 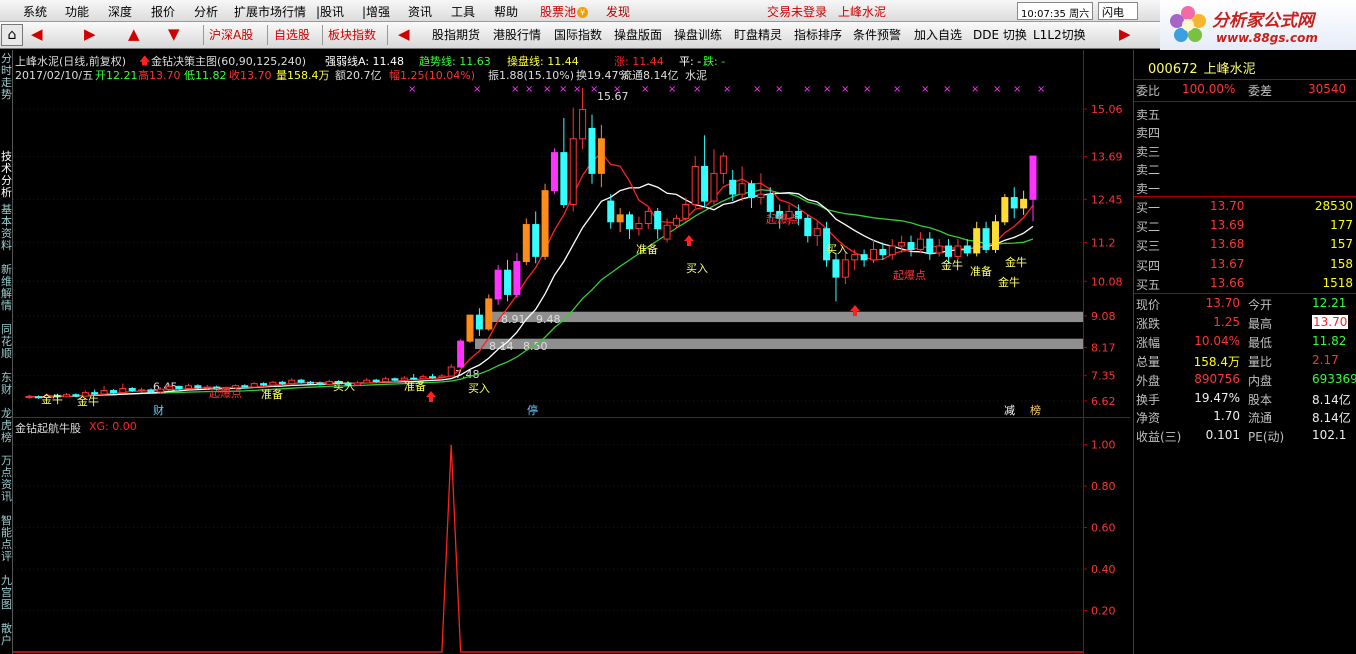 I want to click on sell-level-row: 卖三, so click(x=1246, y=151).